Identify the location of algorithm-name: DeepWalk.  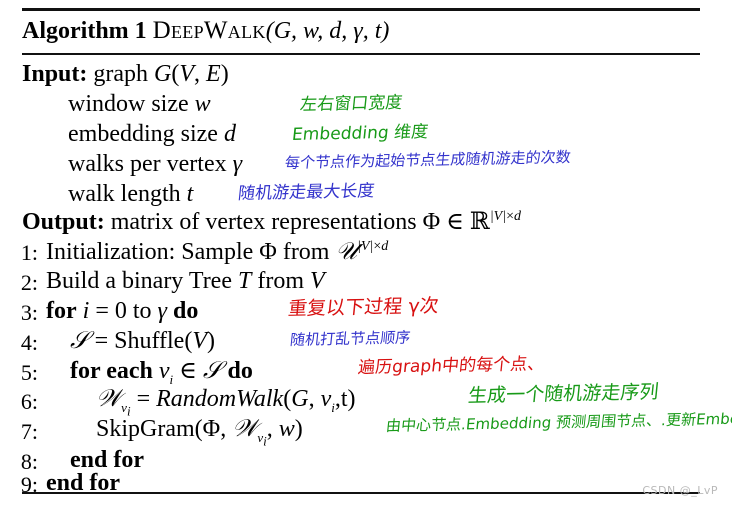
(209, 30).